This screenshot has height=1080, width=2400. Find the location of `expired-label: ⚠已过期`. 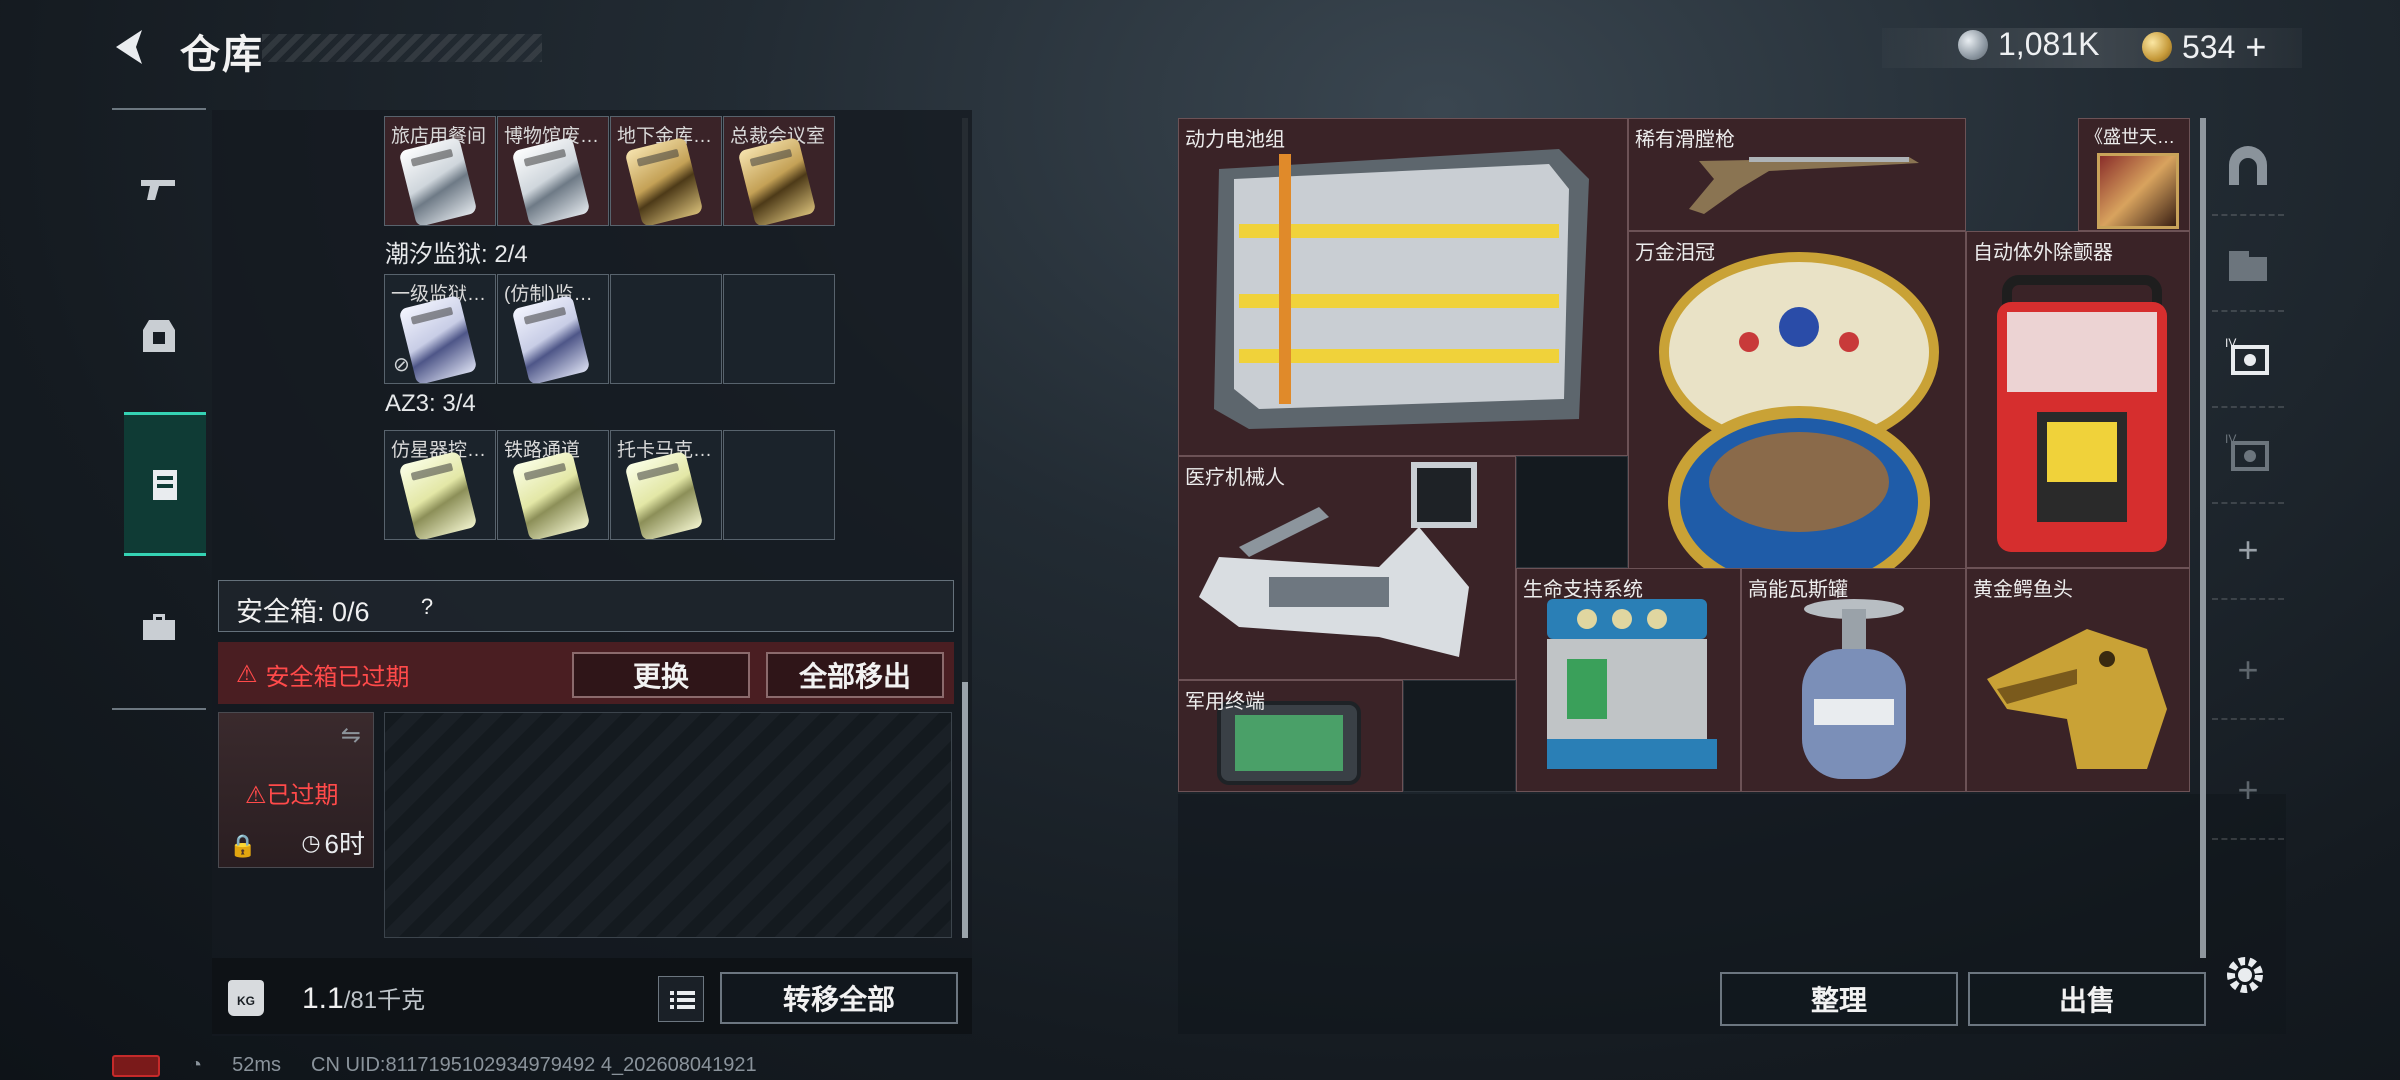

expired-label: ⚠已过期 is located at coordinates (292, 795).